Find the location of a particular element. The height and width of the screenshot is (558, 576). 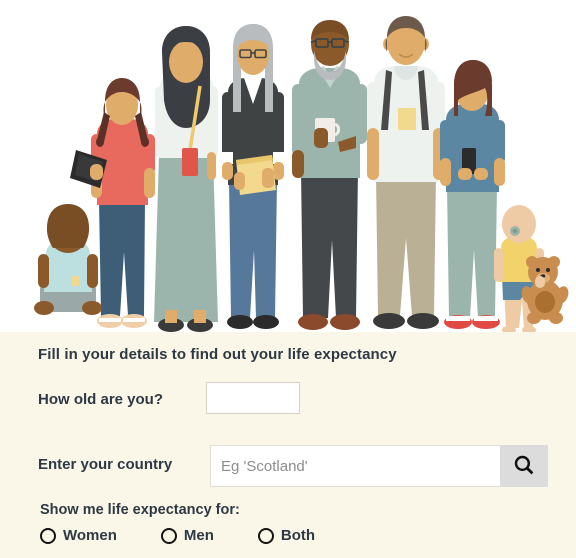

search-icon is located at coordinates (524, 466).